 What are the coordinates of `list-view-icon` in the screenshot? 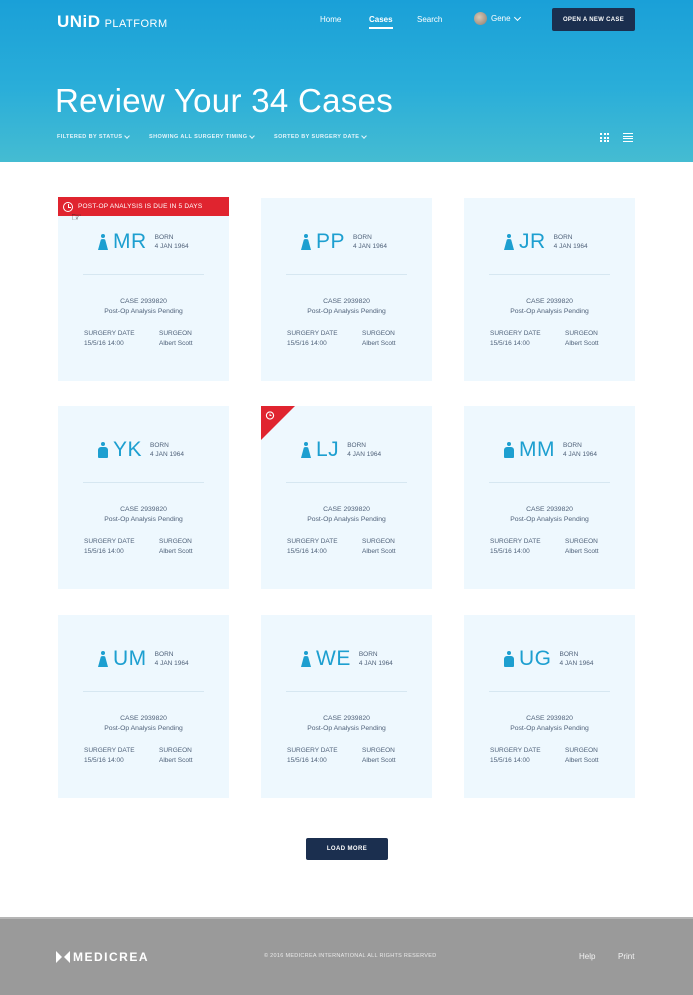 It's located at (628, 137).